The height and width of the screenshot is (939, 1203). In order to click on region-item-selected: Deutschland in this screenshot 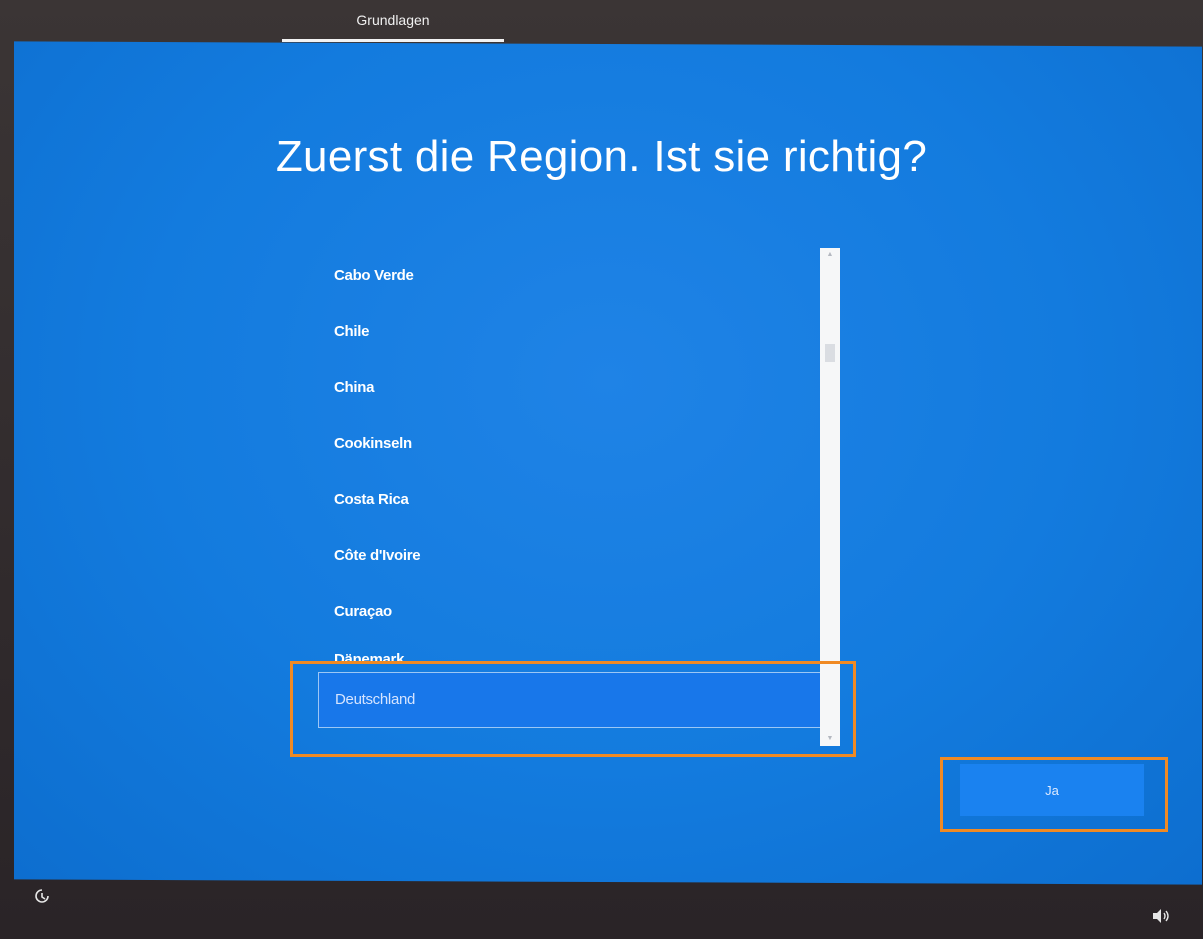, I will do `click(571, 700)`.